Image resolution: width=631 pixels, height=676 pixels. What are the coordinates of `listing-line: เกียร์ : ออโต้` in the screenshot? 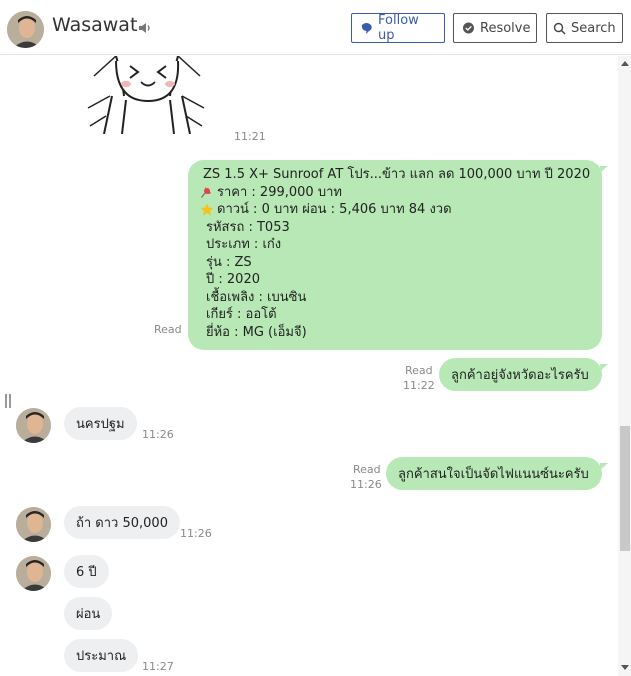 It's located at (241, 314).